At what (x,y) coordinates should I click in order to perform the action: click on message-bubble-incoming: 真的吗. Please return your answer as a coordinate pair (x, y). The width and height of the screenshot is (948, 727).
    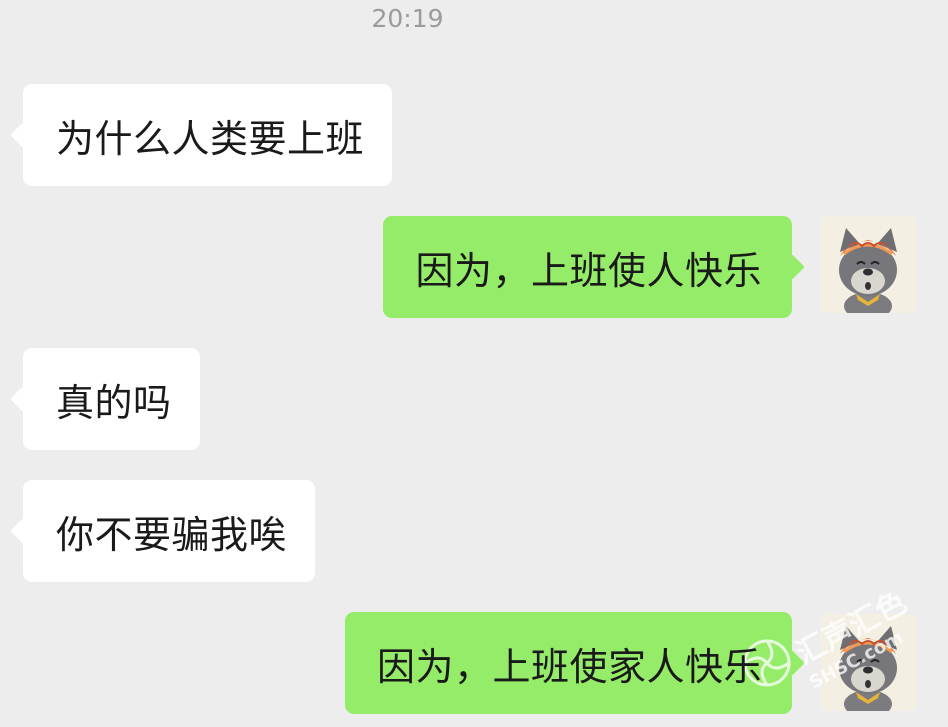
    Looking at the image, I should click on (111, 399).